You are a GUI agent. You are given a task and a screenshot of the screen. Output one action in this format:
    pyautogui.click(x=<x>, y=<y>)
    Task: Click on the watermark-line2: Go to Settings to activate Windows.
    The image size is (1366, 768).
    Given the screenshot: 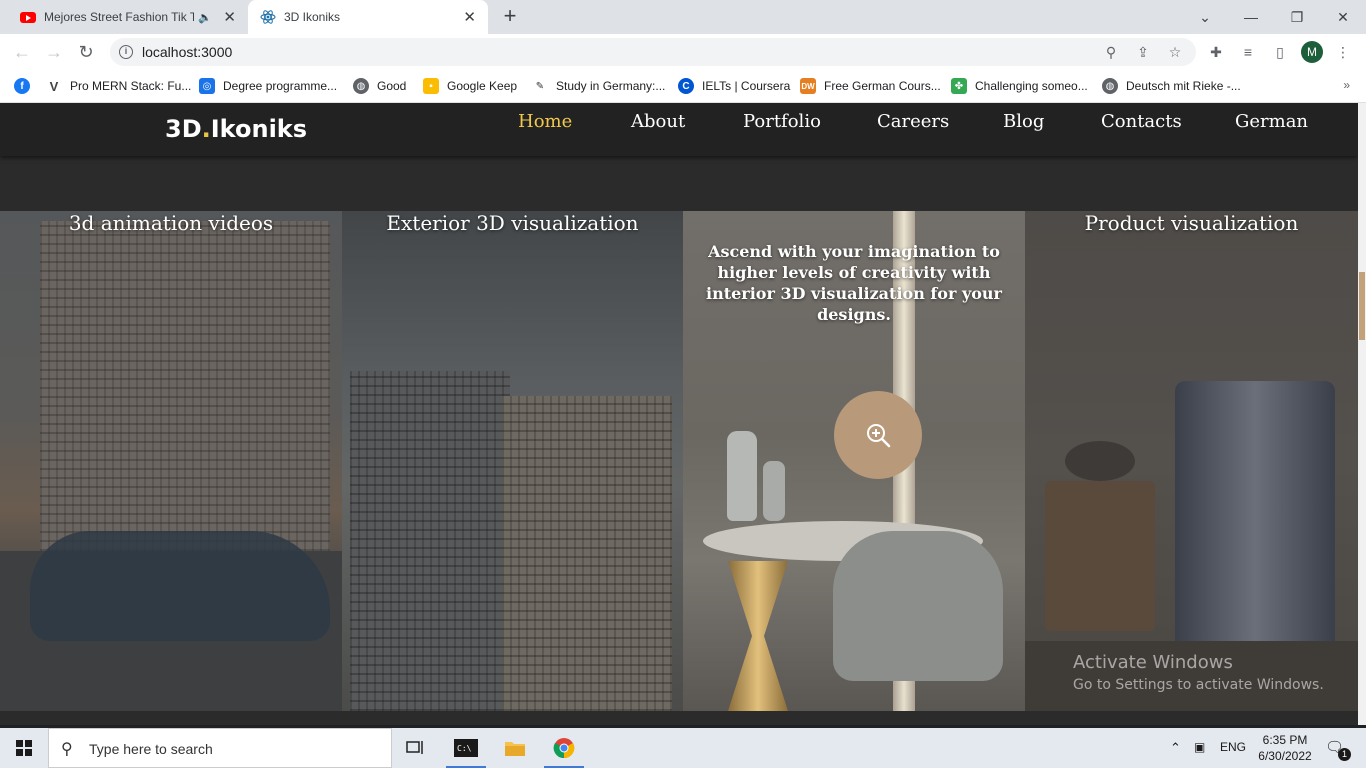 What is the action you would take?
    pyautogui.click(x=1198, y=685)
    